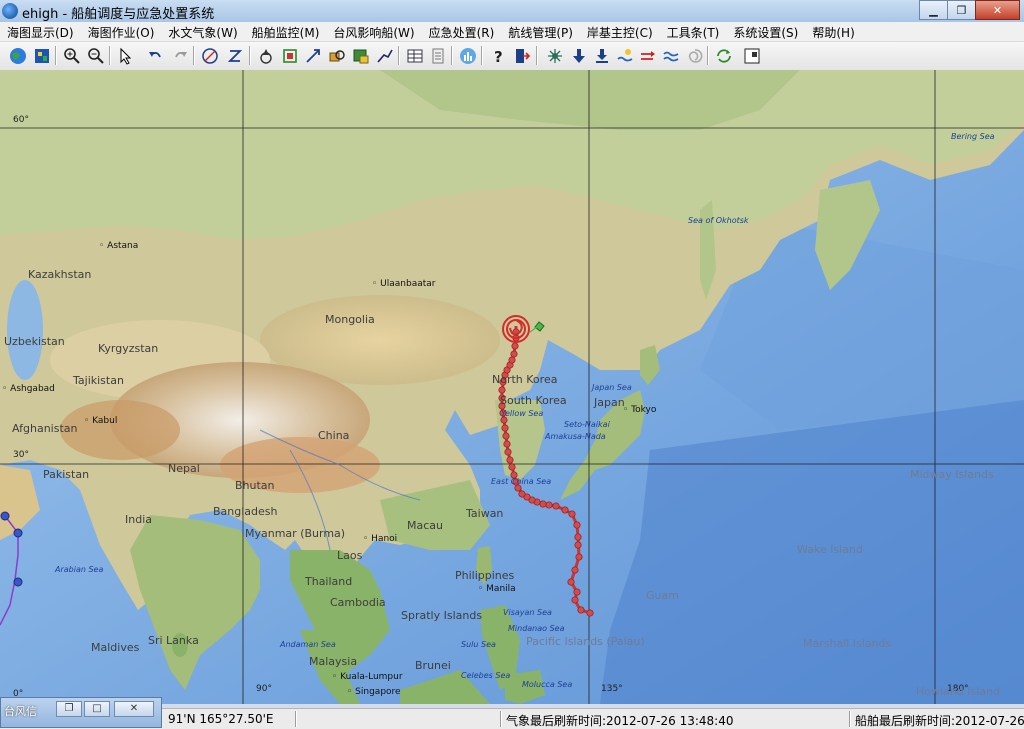 The height and width of the screenshot is (729, 1024). I want to click on city-label: ◦ Tokyo, so click(640, 410).